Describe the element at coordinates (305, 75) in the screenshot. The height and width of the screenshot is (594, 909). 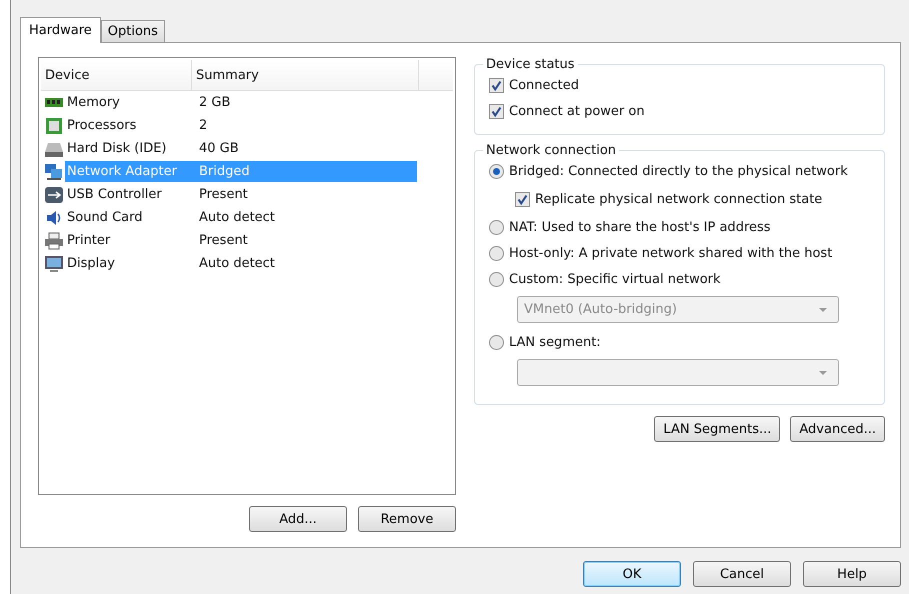
I see `column-header: Summary` at that location.